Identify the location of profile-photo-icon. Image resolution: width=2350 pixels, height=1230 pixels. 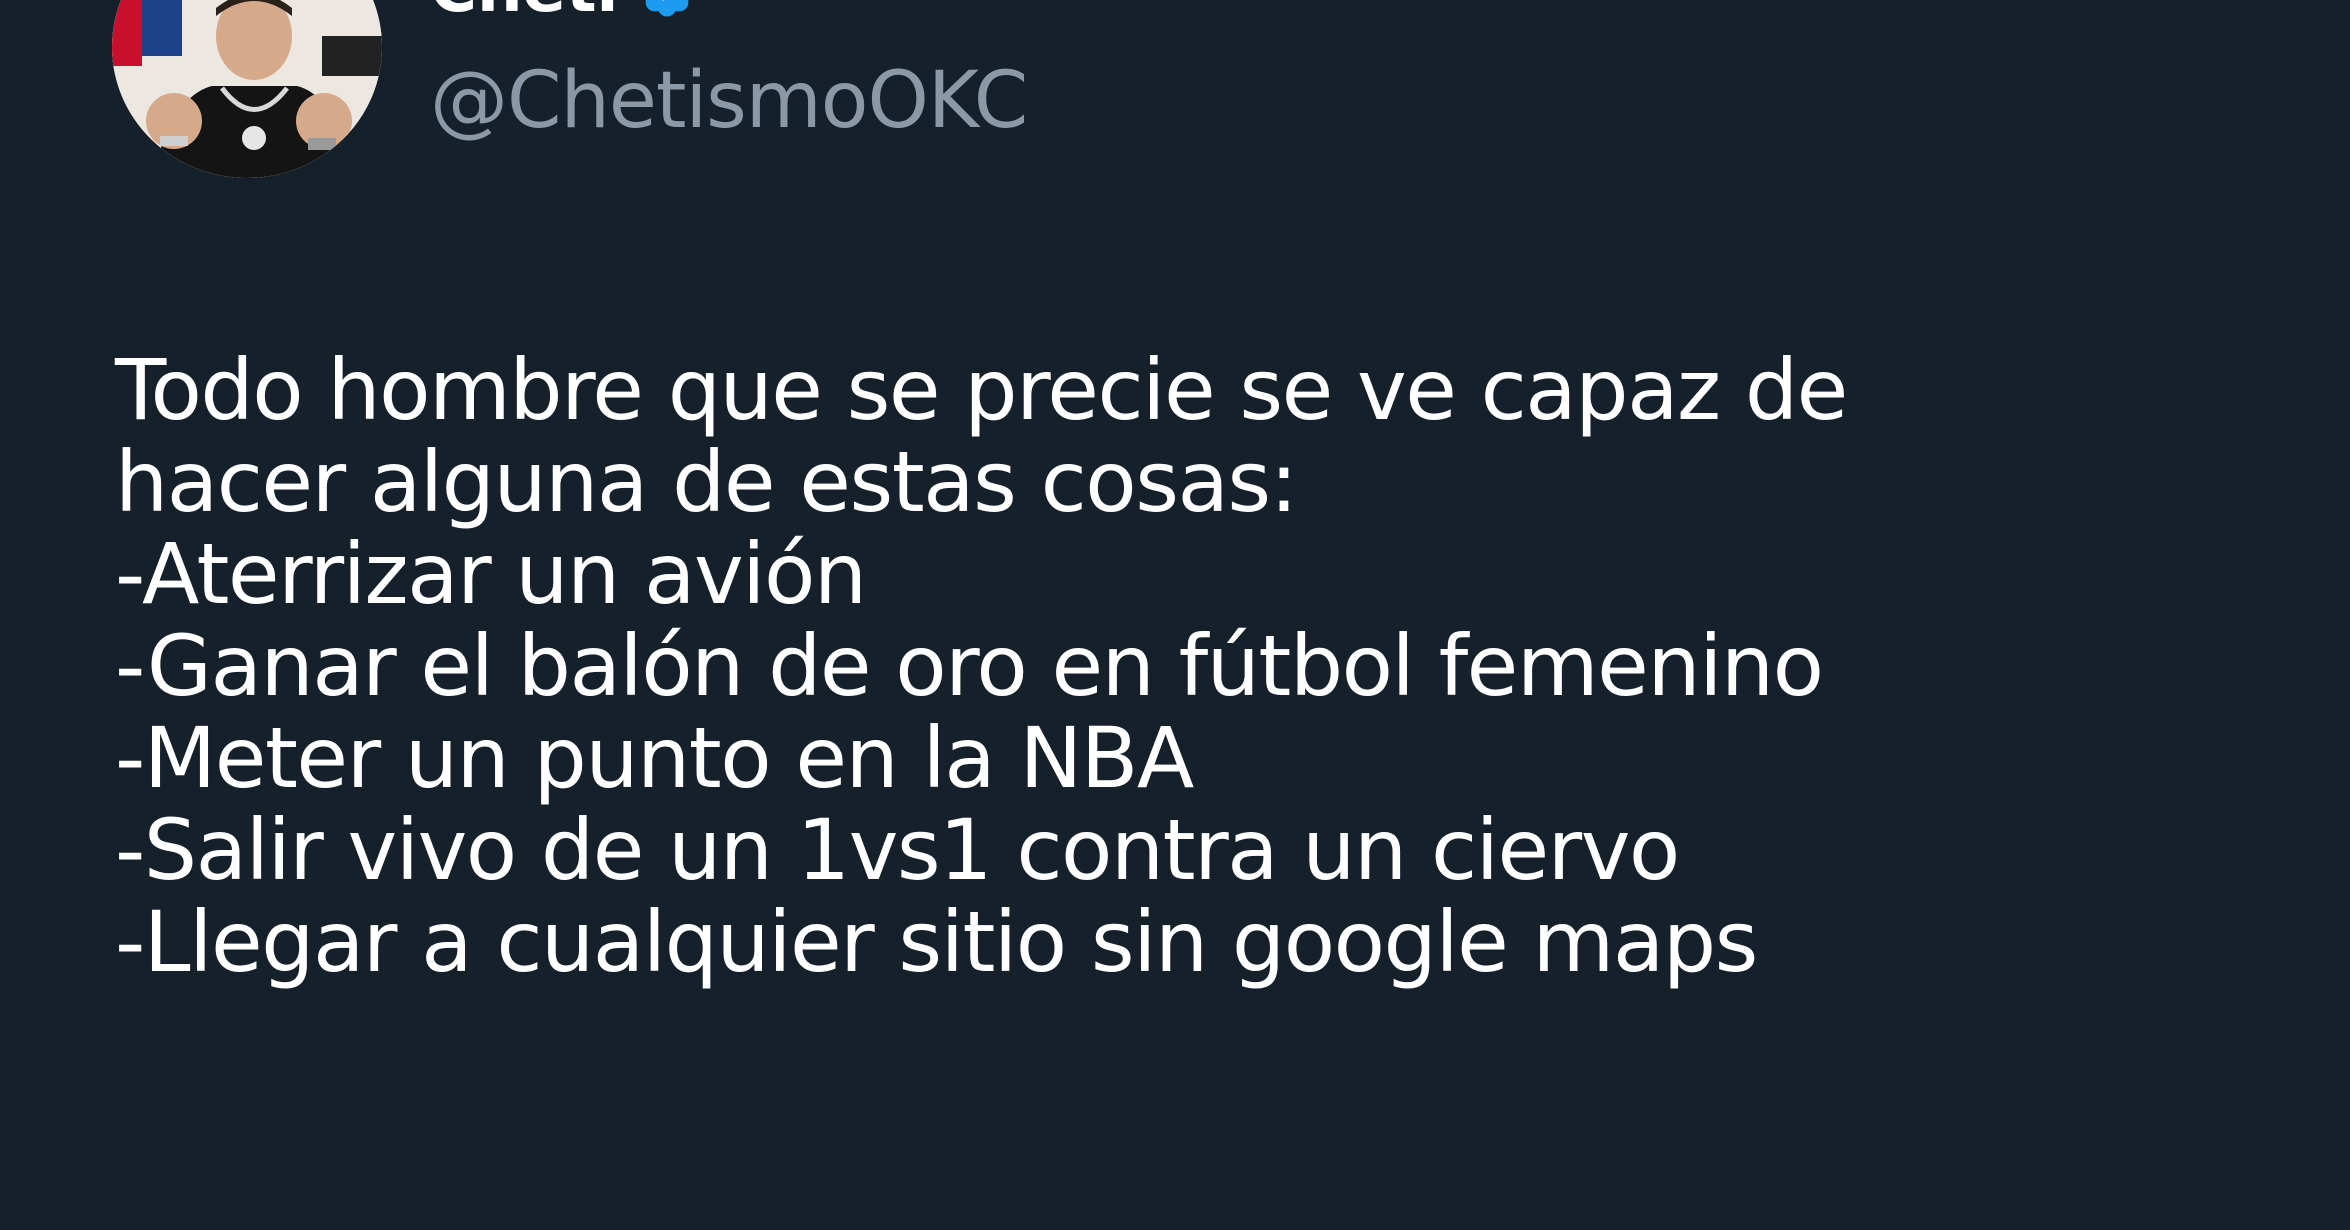
(247, 89).